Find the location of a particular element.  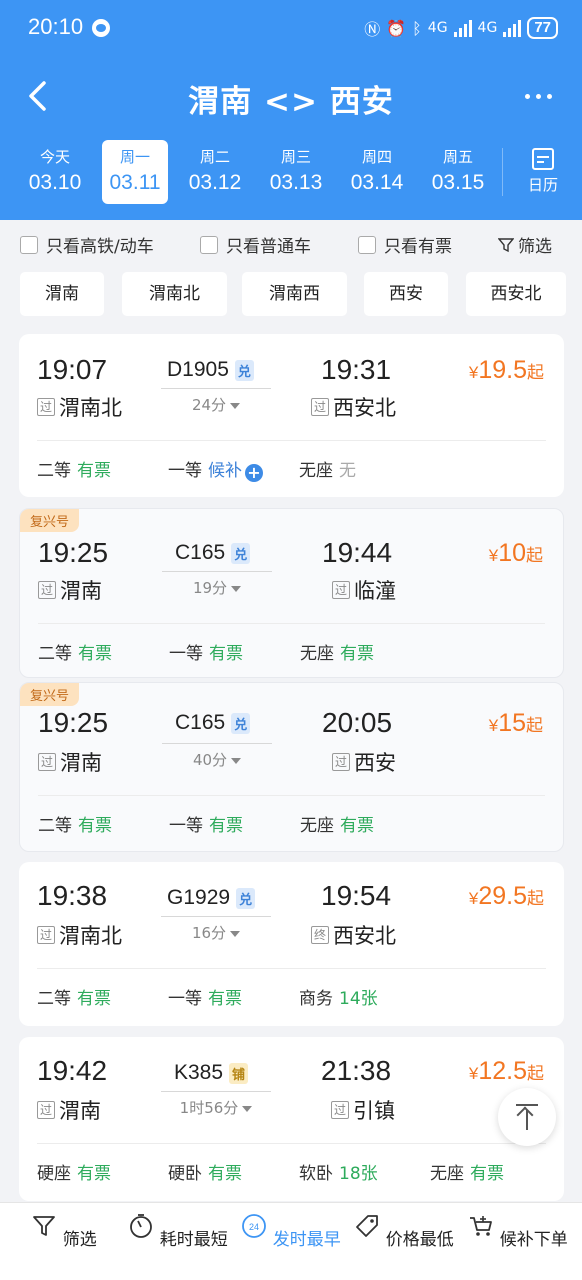

seat-class: 无座 is located at coordinates (317, 654).